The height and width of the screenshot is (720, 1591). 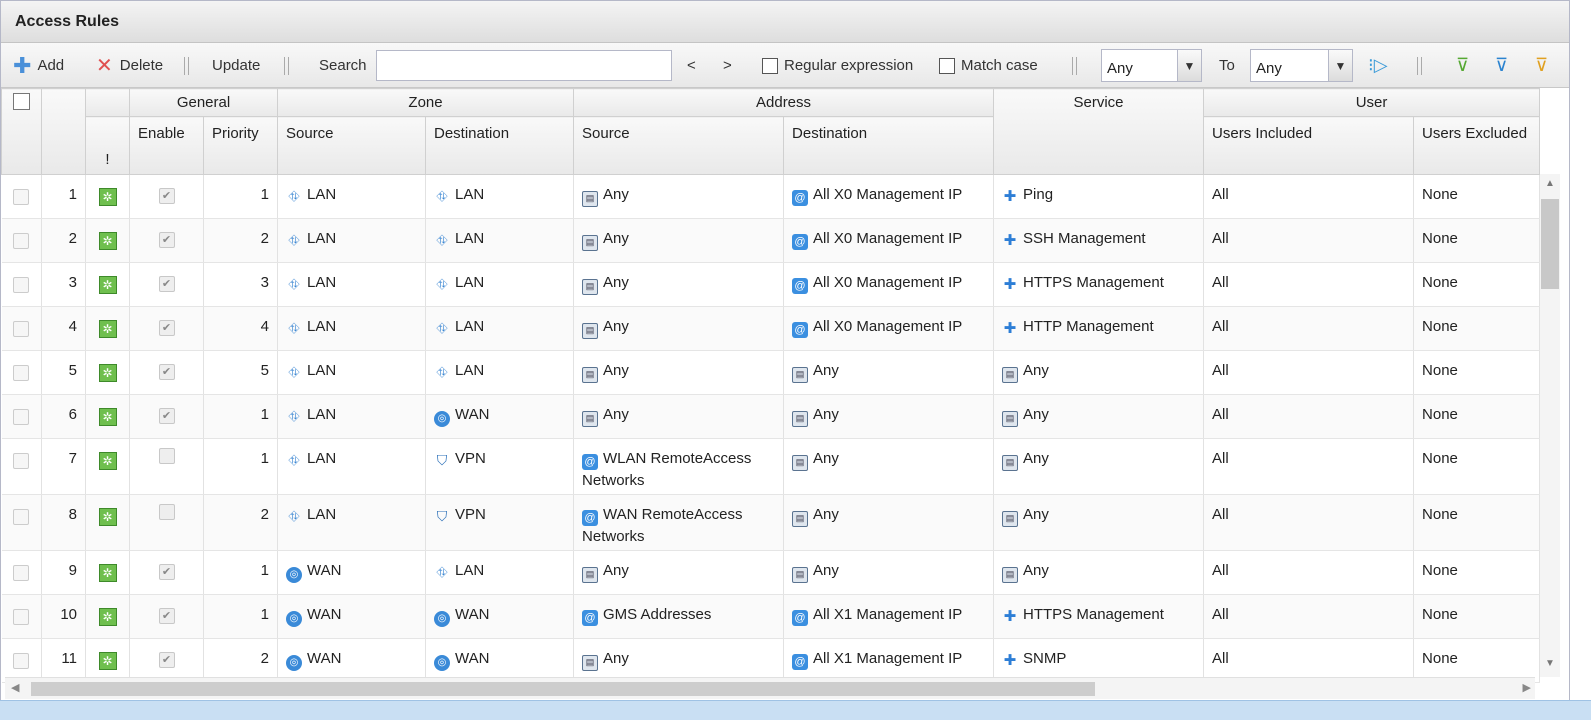 I want to click on search-input, so click(x=524, y=65).